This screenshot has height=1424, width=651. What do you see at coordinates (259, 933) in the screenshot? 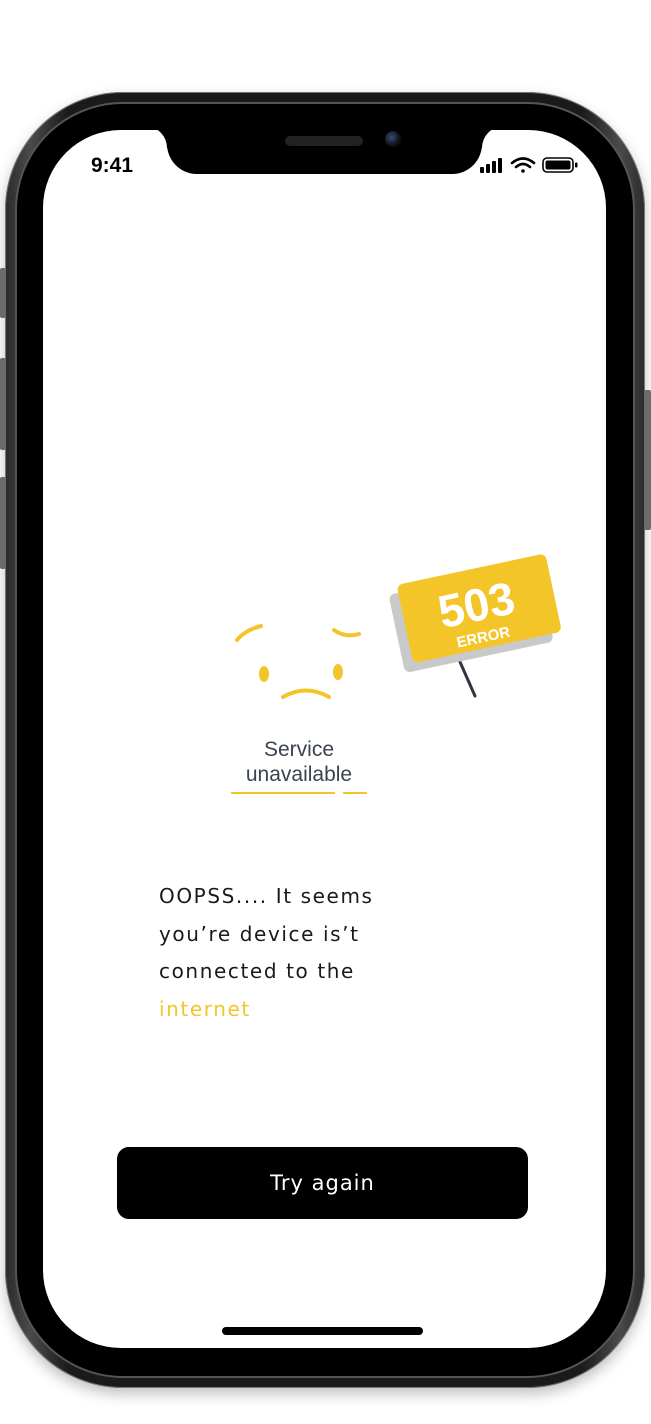
I see `message-line-2: you’re device is’t` at bounding box center [259, 933].